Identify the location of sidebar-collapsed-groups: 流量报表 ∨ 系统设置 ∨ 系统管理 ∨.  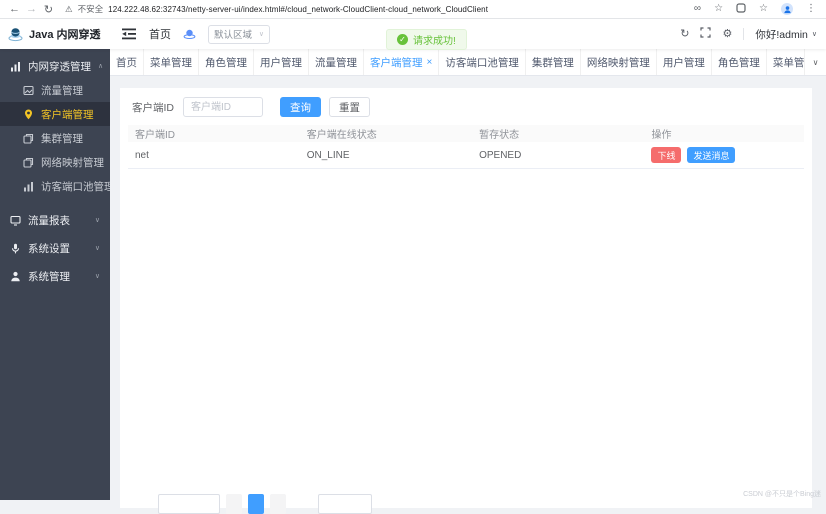
(55, 248).